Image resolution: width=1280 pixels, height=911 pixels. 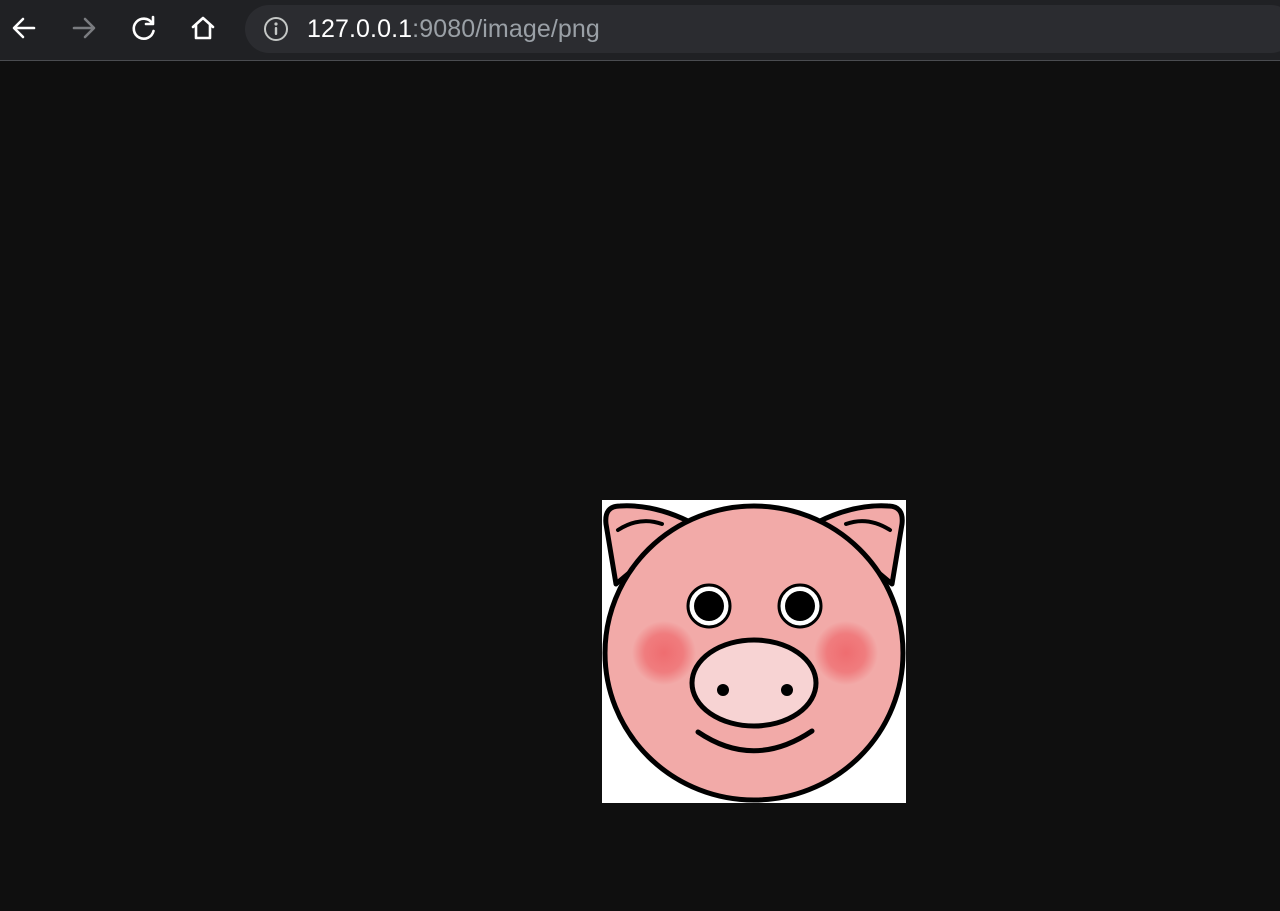 I want to click on back-button, so click(x=24, y=28).